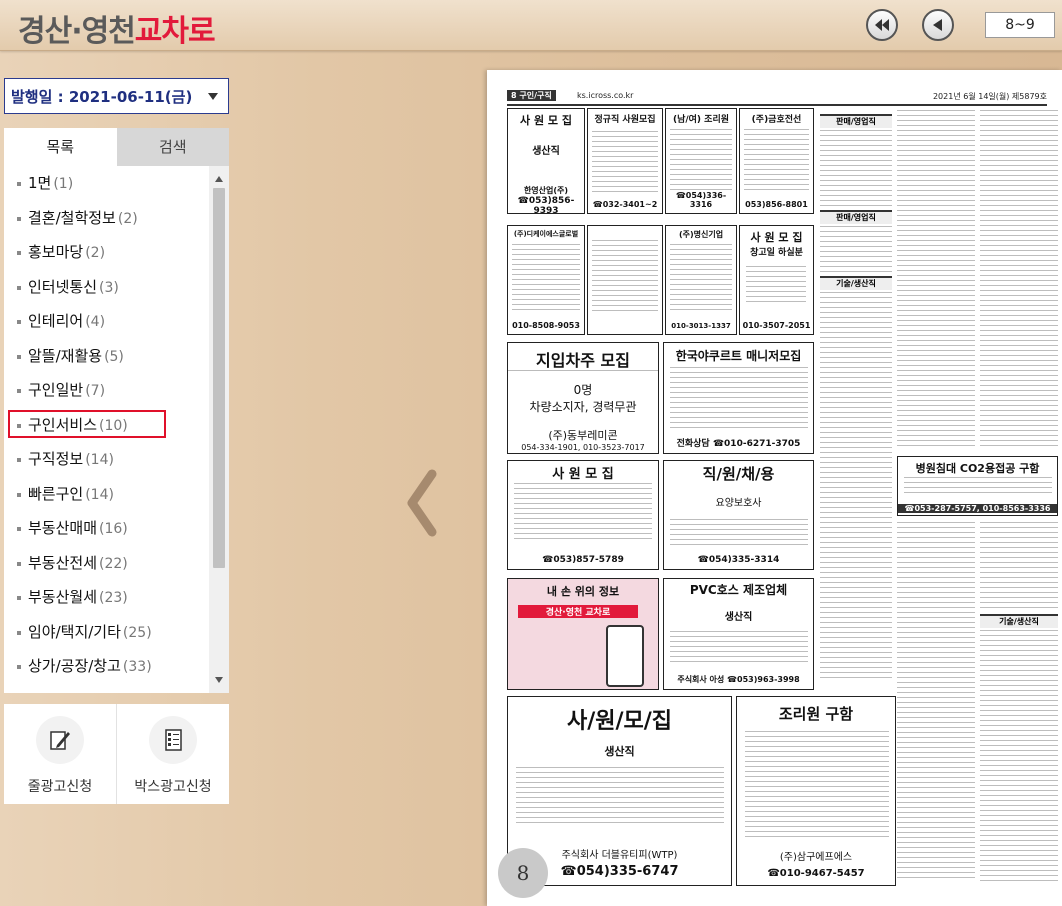 This screenshot has width=1062, height=906. Describe the element at coordinates (60, 754) in the screenshot. I see `line-ad-request-button: 줄광고신청` at that location.